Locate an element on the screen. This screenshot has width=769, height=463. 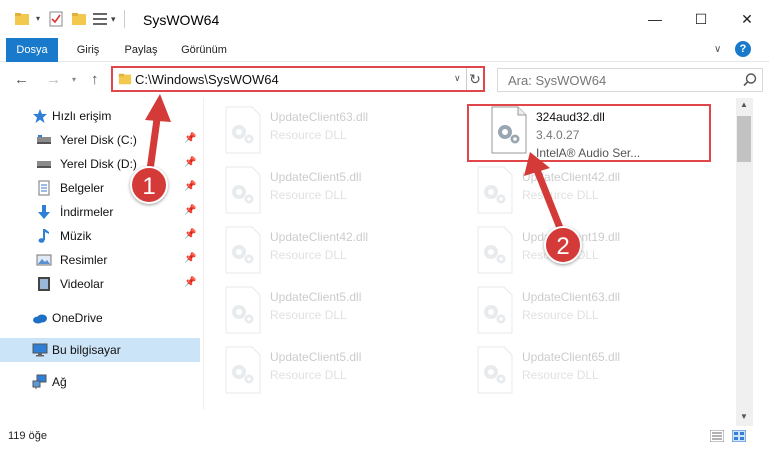
file-name: UpdateClient42.dll is located at coordinates (319, 237).